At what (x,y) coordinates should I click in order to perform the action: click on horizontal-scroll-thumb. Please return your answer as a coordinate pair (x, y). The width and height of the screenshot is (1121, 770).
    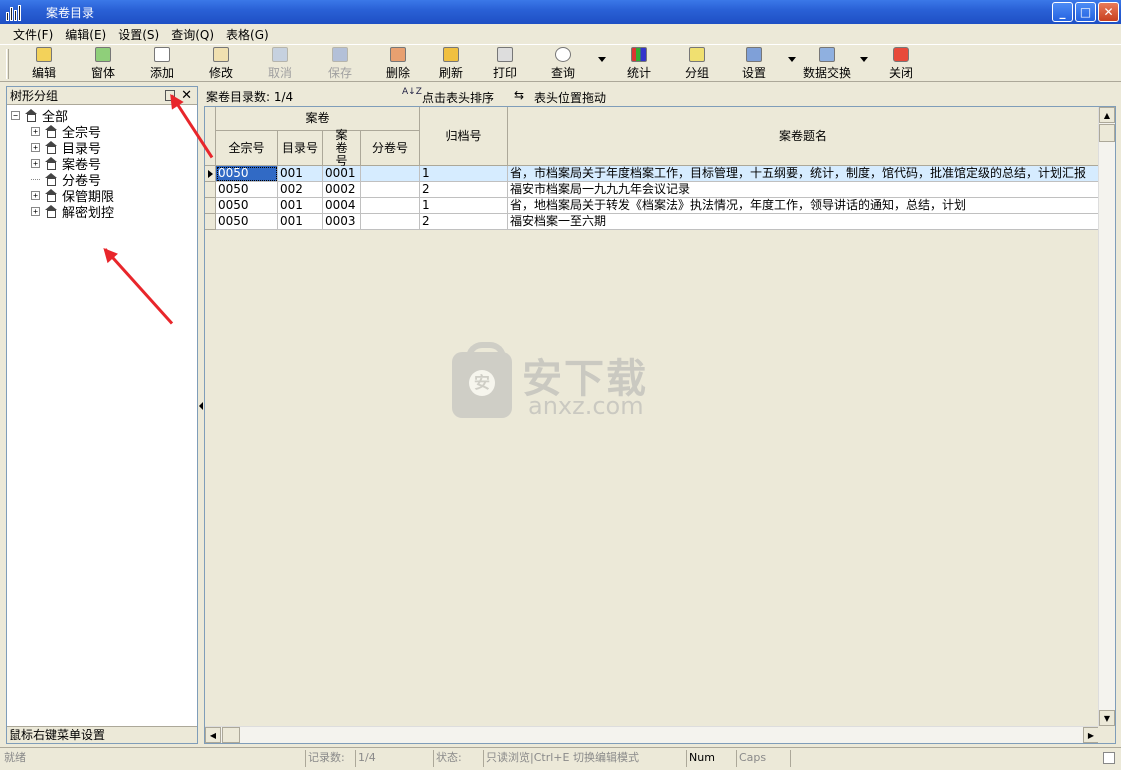
    Looking at the image, I should click on (231, 735).